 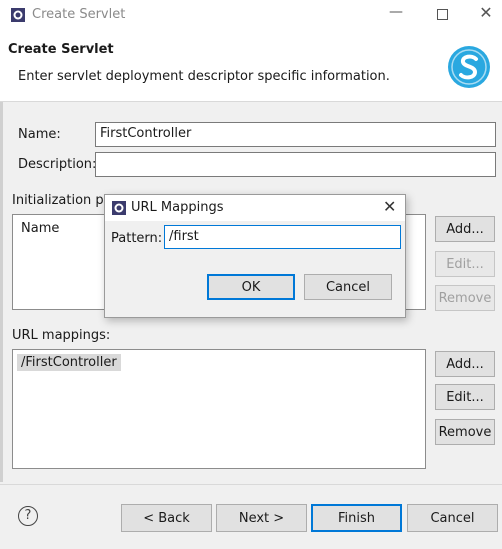 I want to click on servlet-logo-icon, so click(x=469, y=67).